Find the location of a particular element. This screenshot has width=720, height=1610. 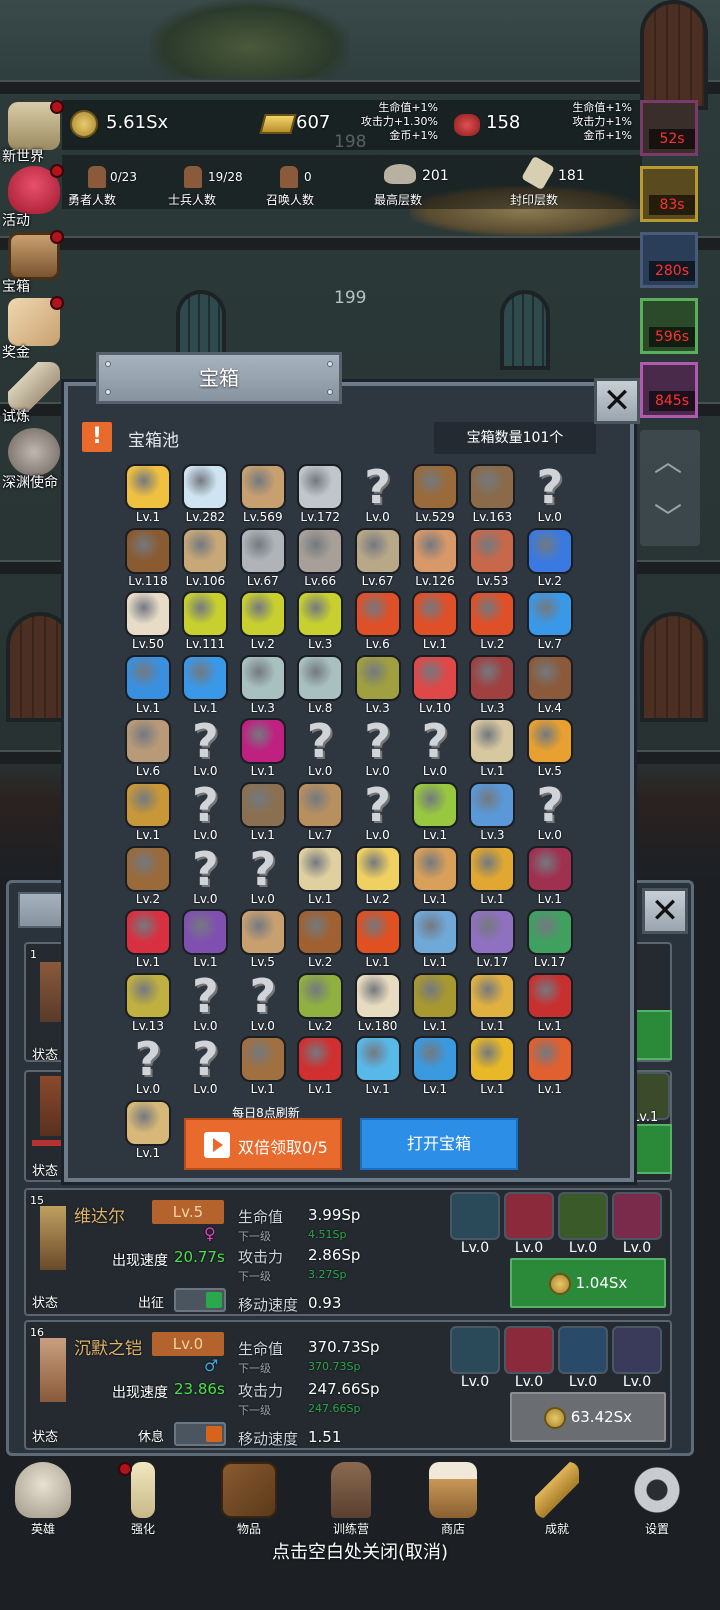

boot-skill-icon is located at coordinates (637, 1216).